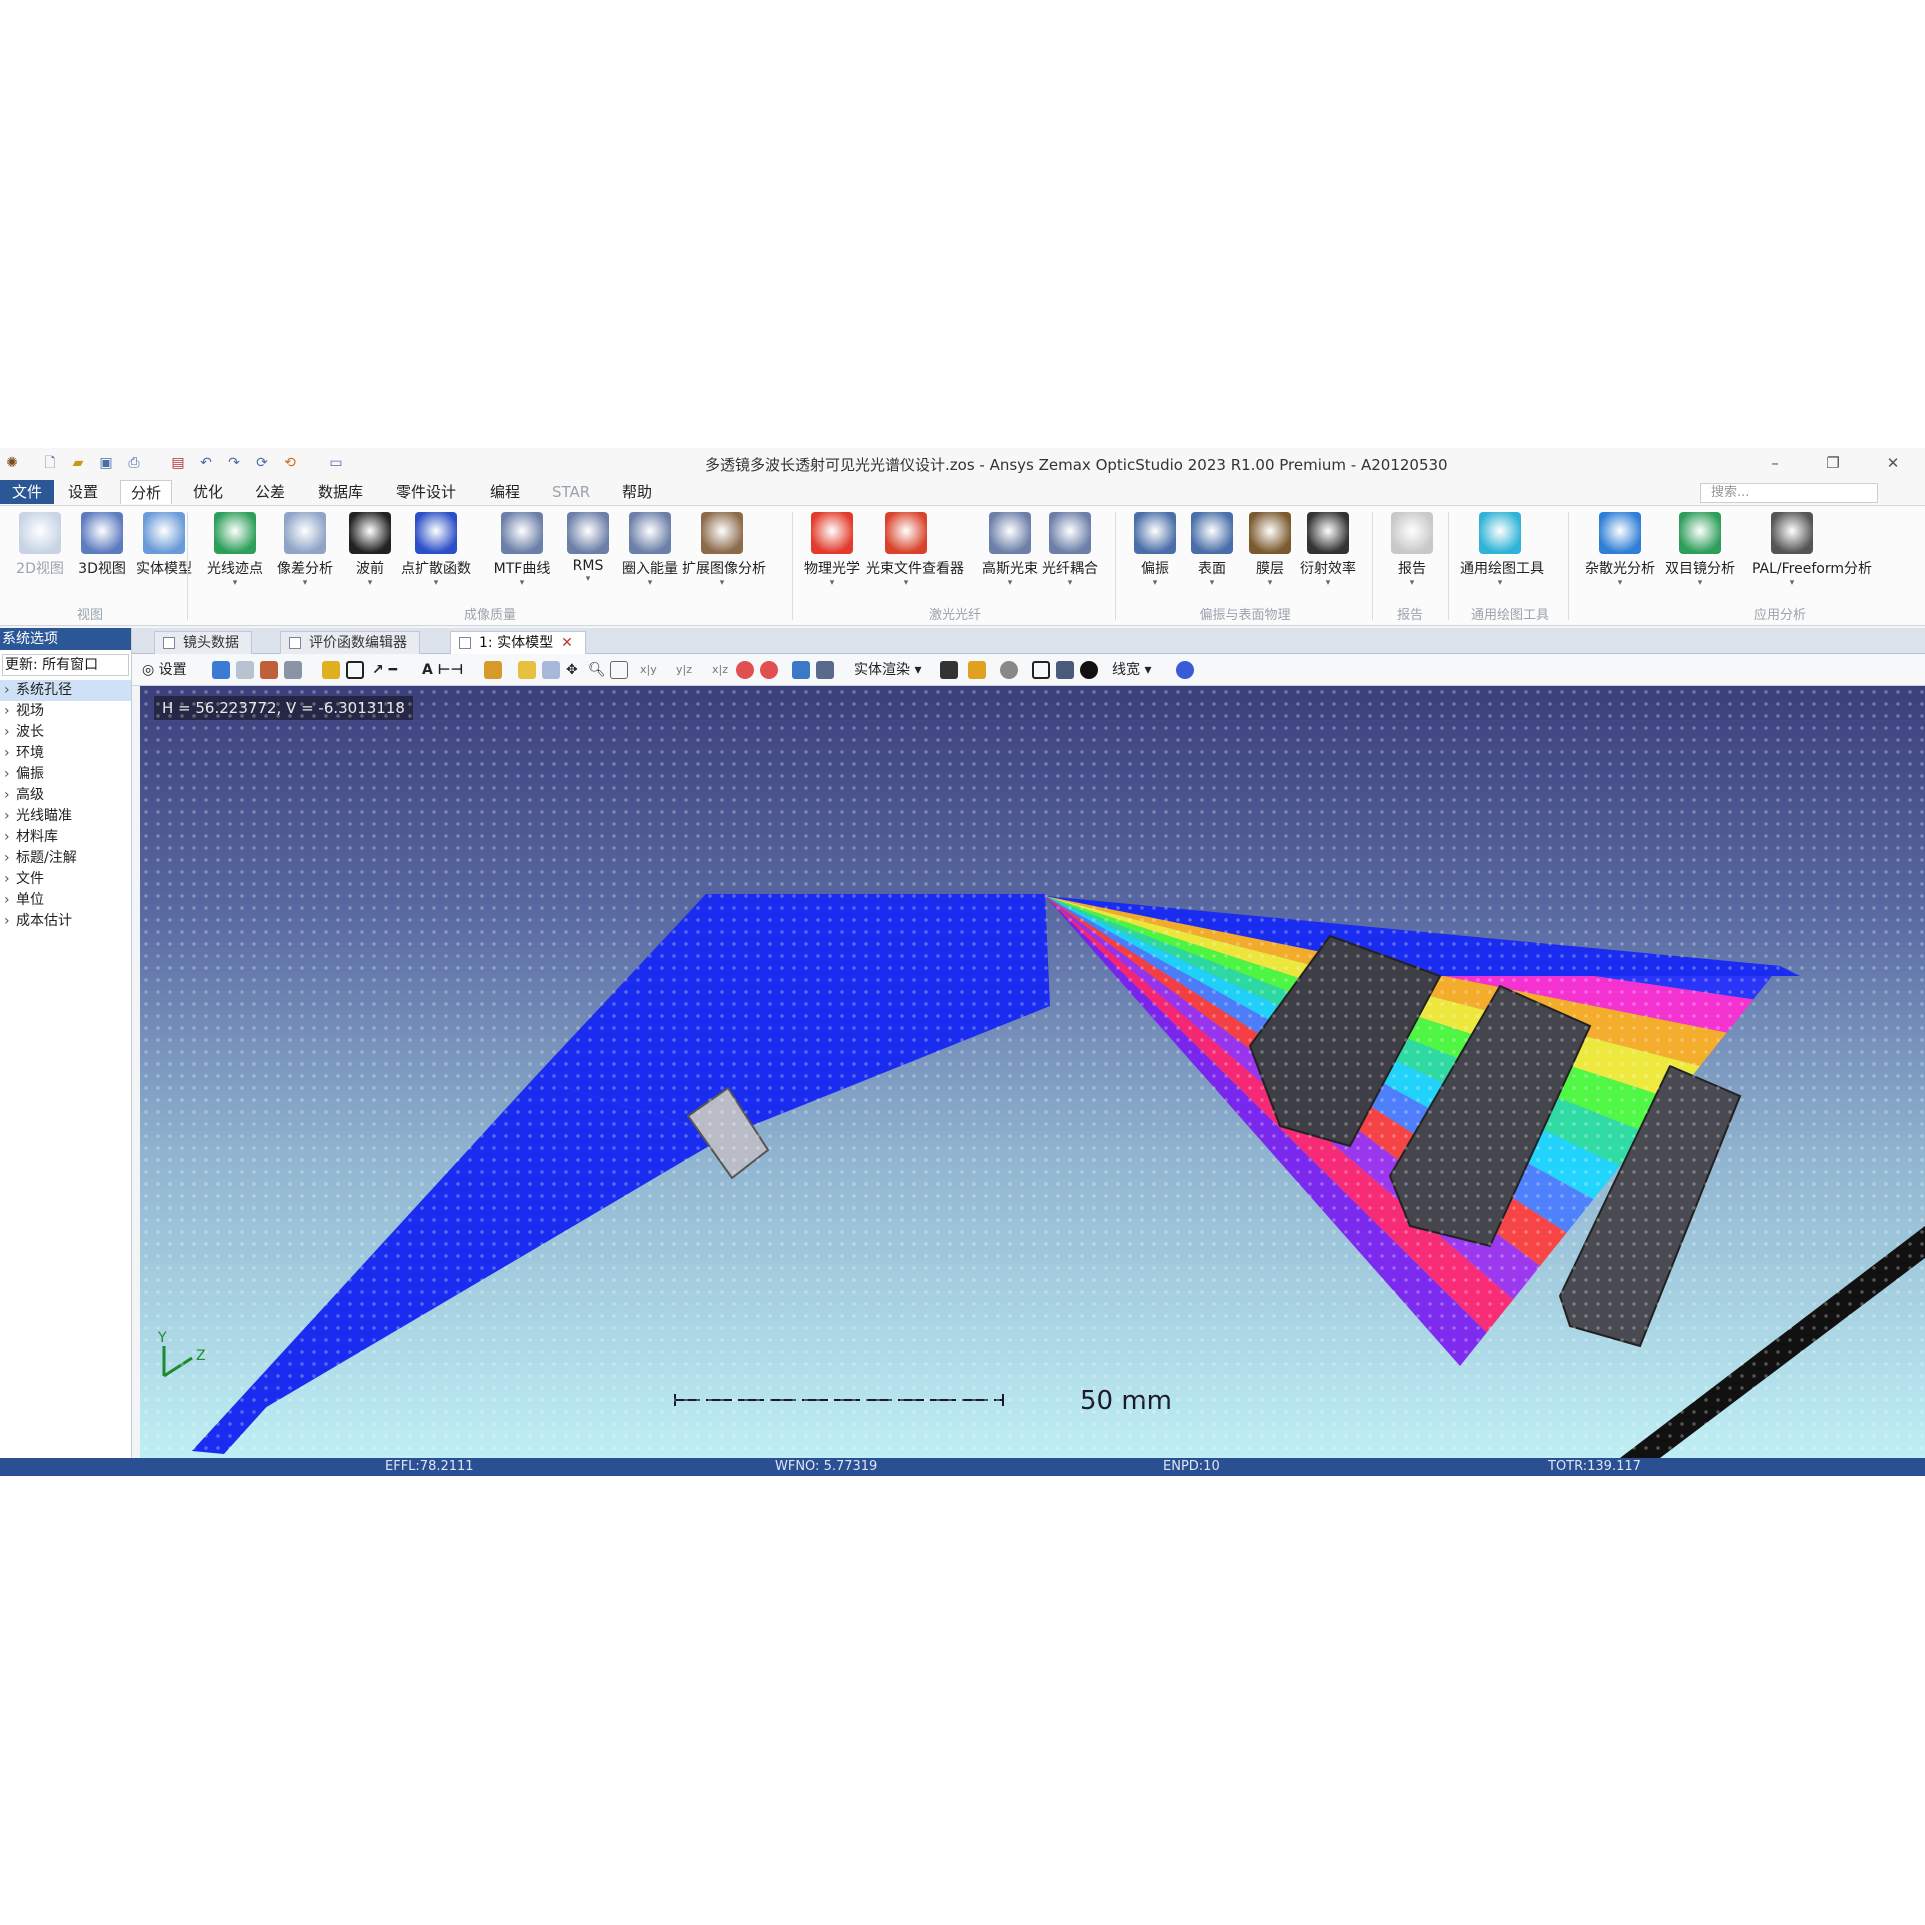 The image size is (1925, 1925). Describe the element at coordinates (1700, 555) in the screenshot. I see `ribbon-button-binocular: 双目镜分析 ▾` at that location.